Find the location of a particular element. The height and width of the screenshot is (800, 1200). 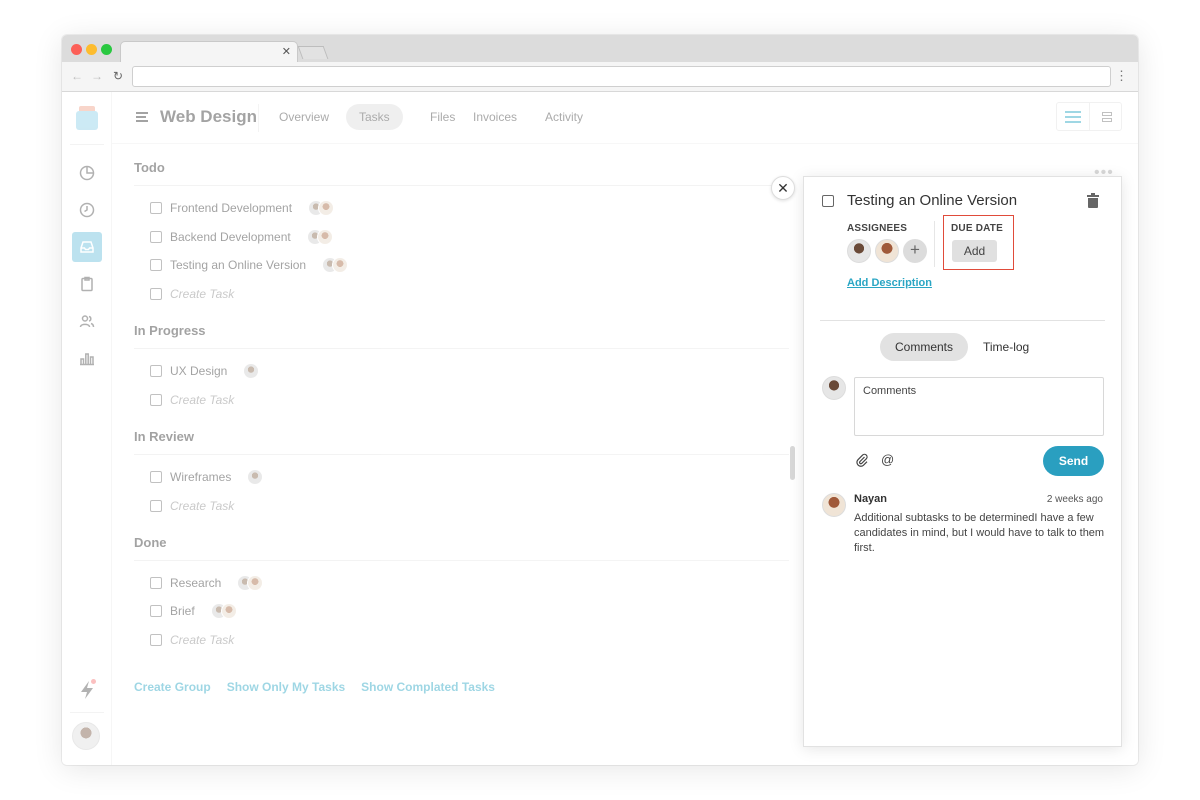

close-panel-button: ✕ is located at coordinates (783, 188).